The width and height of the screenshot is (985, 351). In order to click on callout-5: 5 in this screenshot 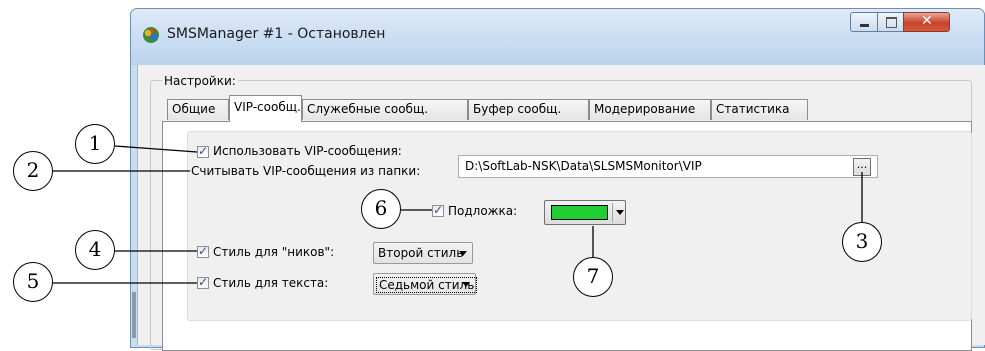, I will do `click(33, 282)`.